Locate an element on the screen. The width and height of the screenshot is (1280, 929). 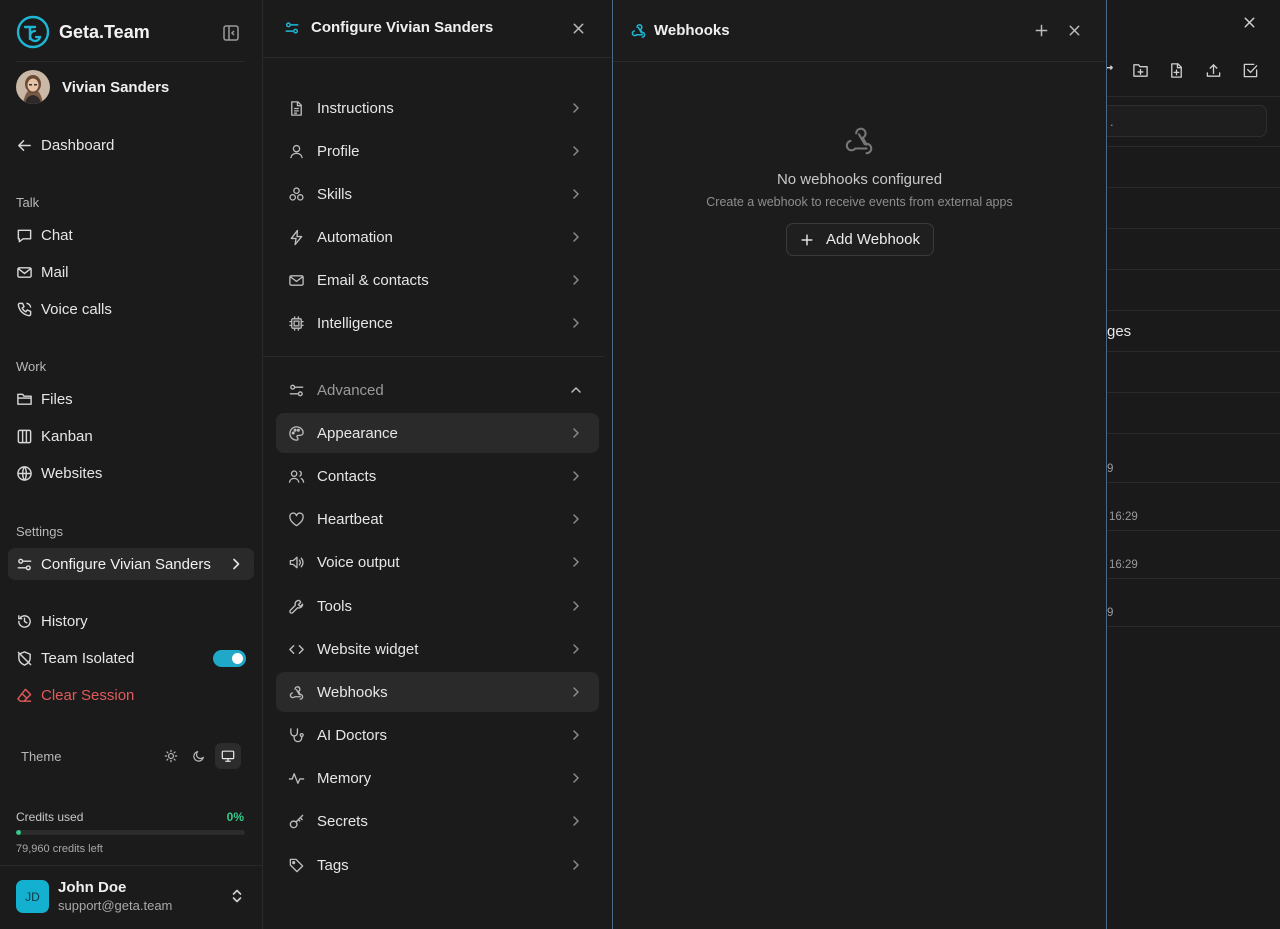
kanban-icon is located at coordinates (24, 436).